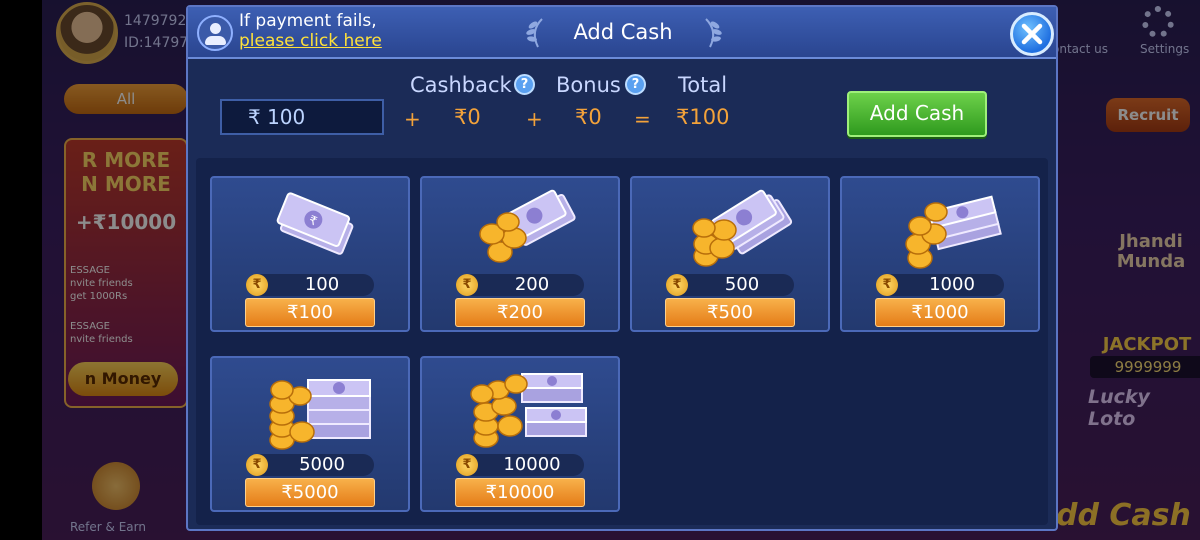 This screenshot has height=540, width=1200. What do you see at coordinates (156, 32) in the screenshot?
I see `user-id-block: 1479792 ID:14797` at bounding box center [156, 32].